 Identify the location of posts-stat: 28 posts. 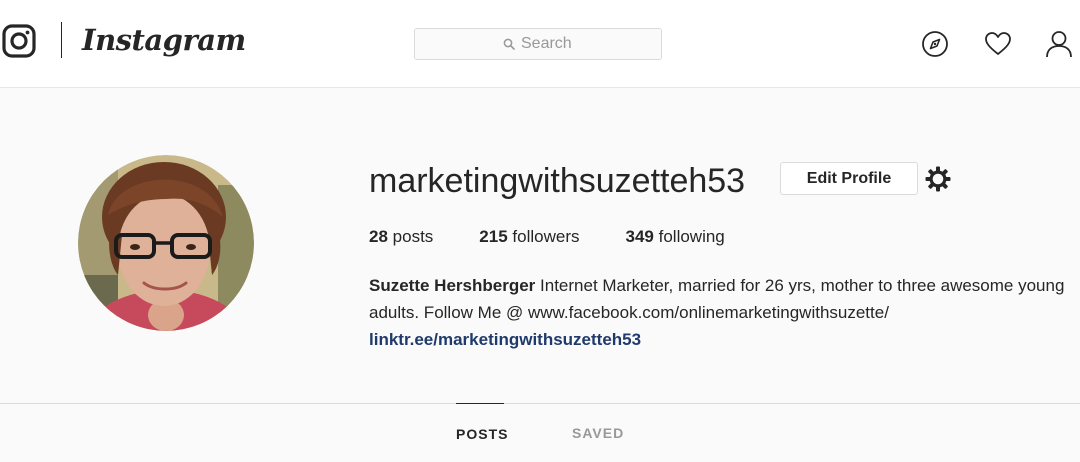
(401, 237).